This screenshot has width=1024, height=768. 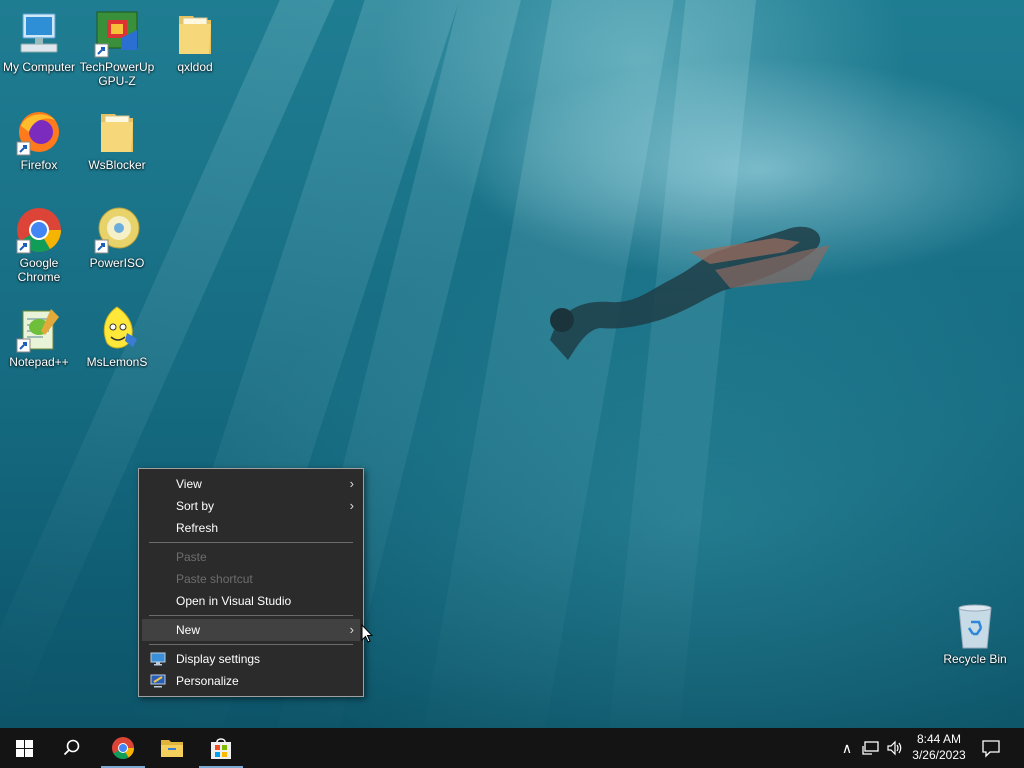 What do you see at coordinates (991, 748) in the screenshot?
I see `notification-icon` at bounding box center [991, 748].